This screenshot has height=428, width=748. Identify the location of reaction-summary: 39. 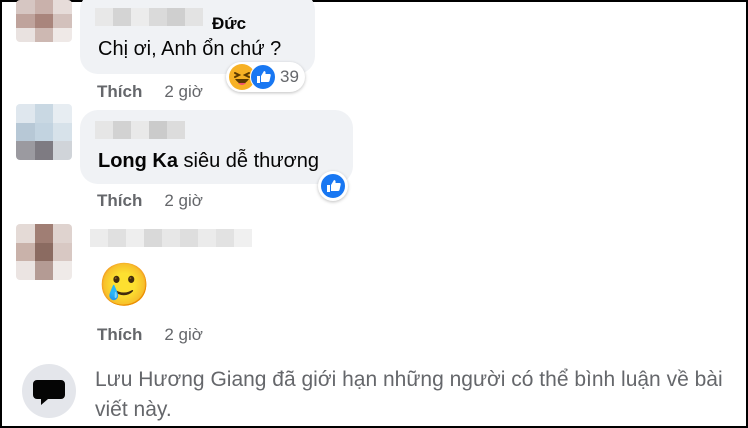
(265, 77).